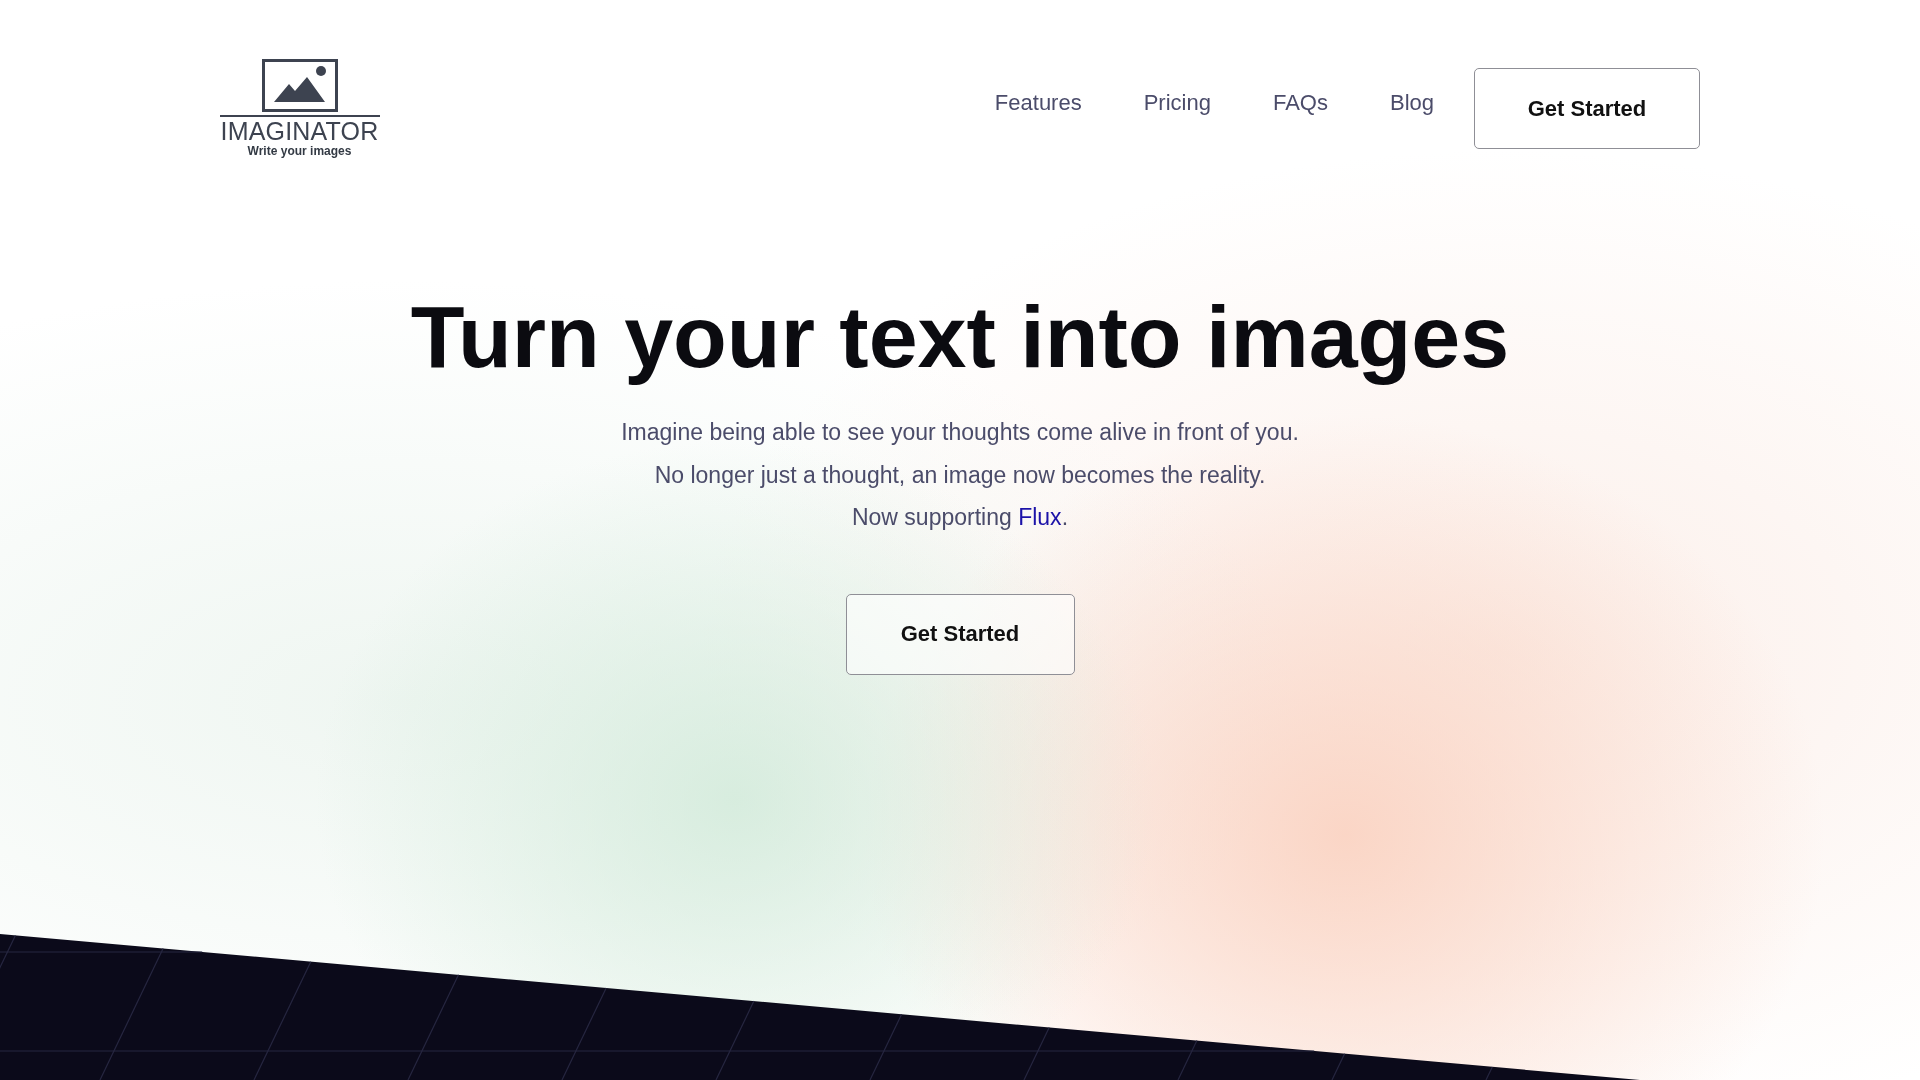 This screenshot has width=1920, height=1080. I want to click on brand-tagline: Write your images, so click(299, 151).